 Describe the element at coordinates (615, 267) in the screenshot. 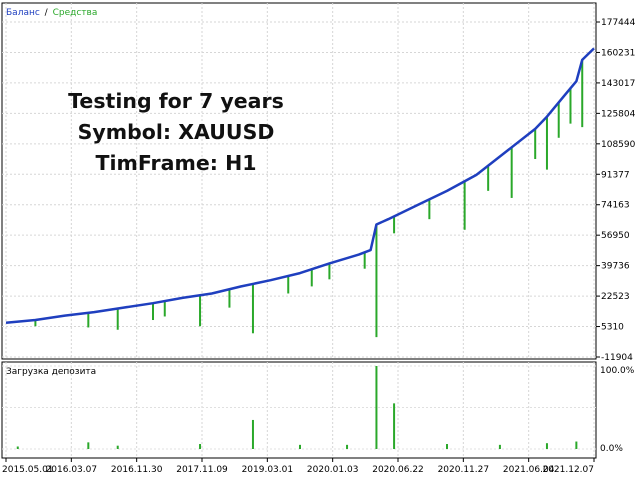

I see `main-ytick-label-8: 39736` at that location.